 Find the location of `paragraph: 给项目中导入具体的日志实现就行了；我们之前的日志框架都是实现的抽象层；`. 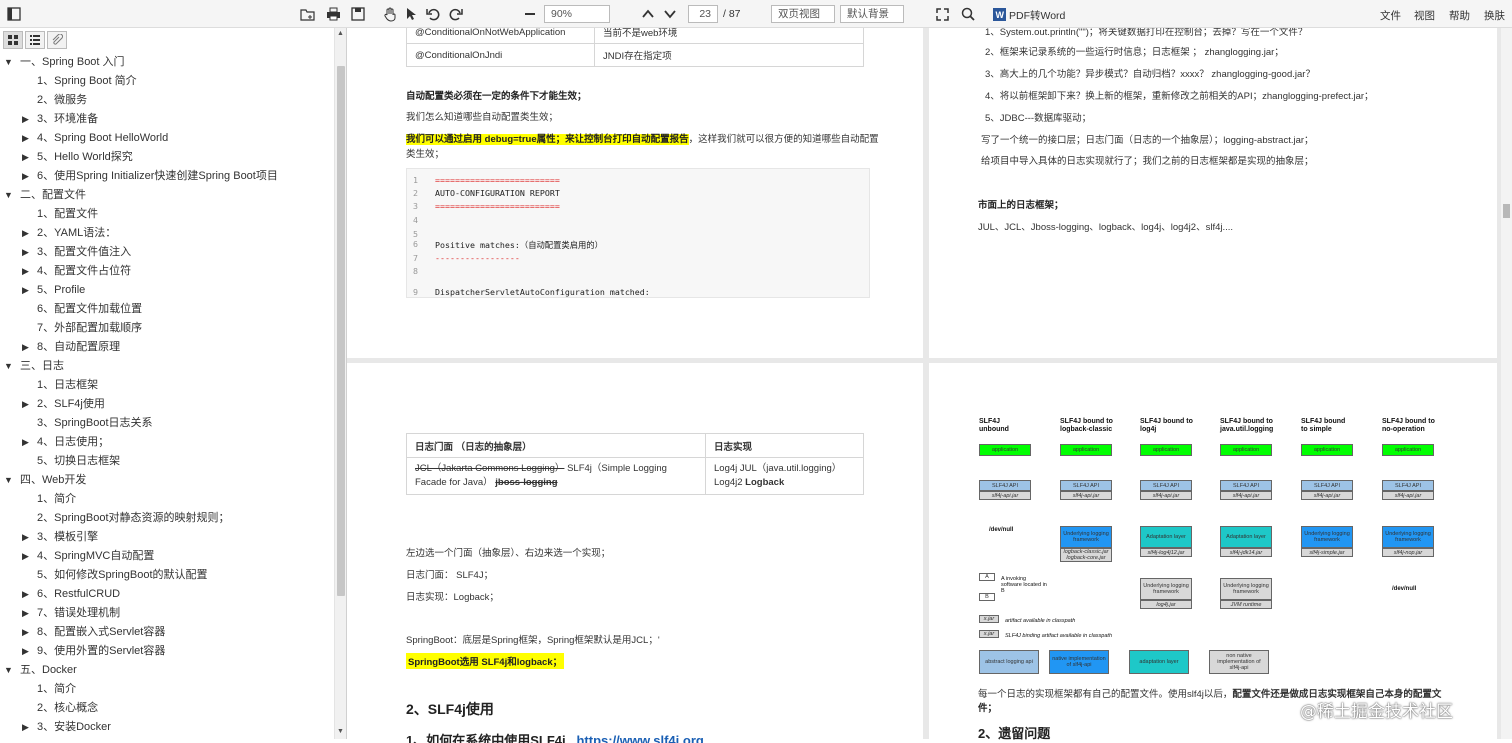

paragraph: 给项目中导入具体的日志实现就行了；我们之前的日志框架都是实现的抽象层； is located at coordinates (1147, 161).